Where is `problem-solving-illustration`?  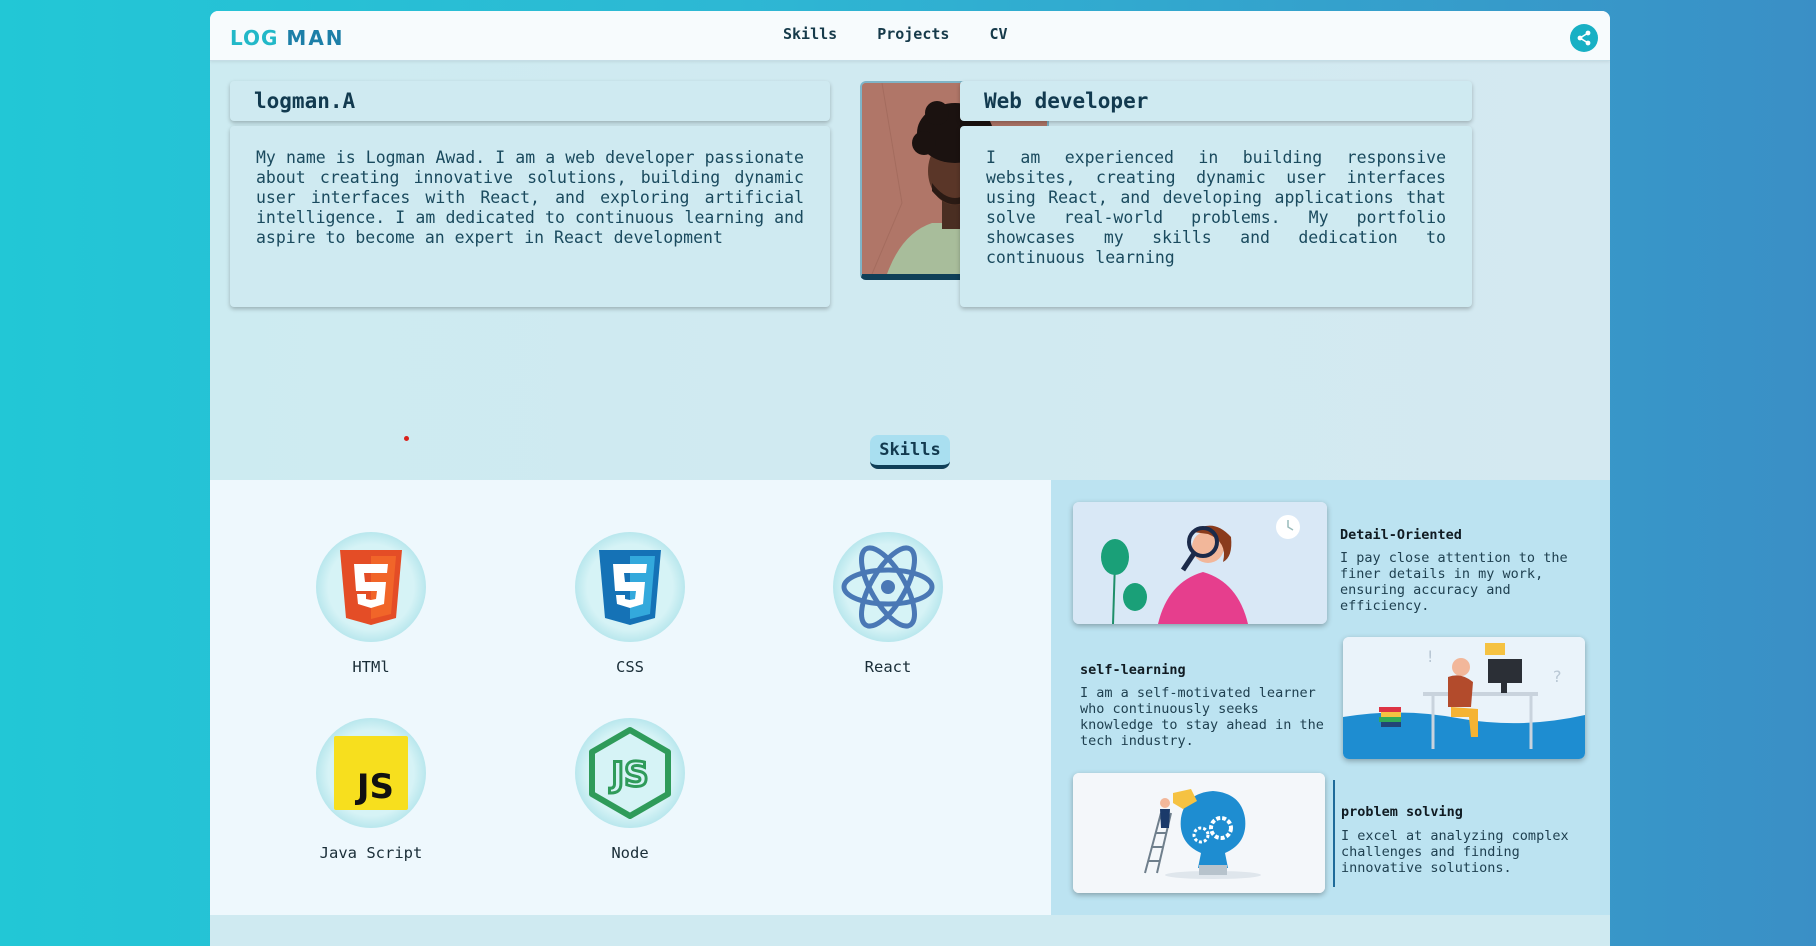 problem-solving-illustration is located at coordinates (1199, 833).